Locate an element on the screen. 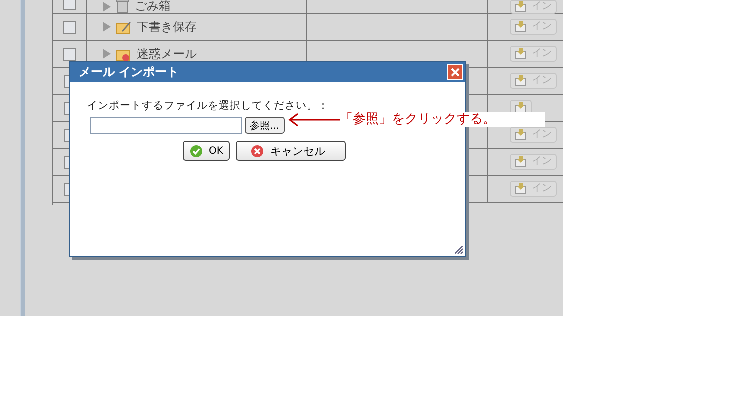 Image resolution: width=741 pixels, height=412 pixels. dialog-title: メール インポート is located at coordinates (129, 72).